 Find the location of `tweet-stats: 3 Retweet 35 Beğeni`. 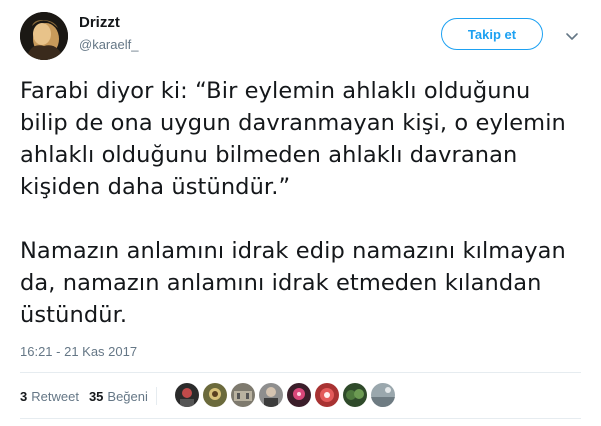

tweet-stats: 3 Retweet 35 Beğeni is located at coordinates (92, 396).